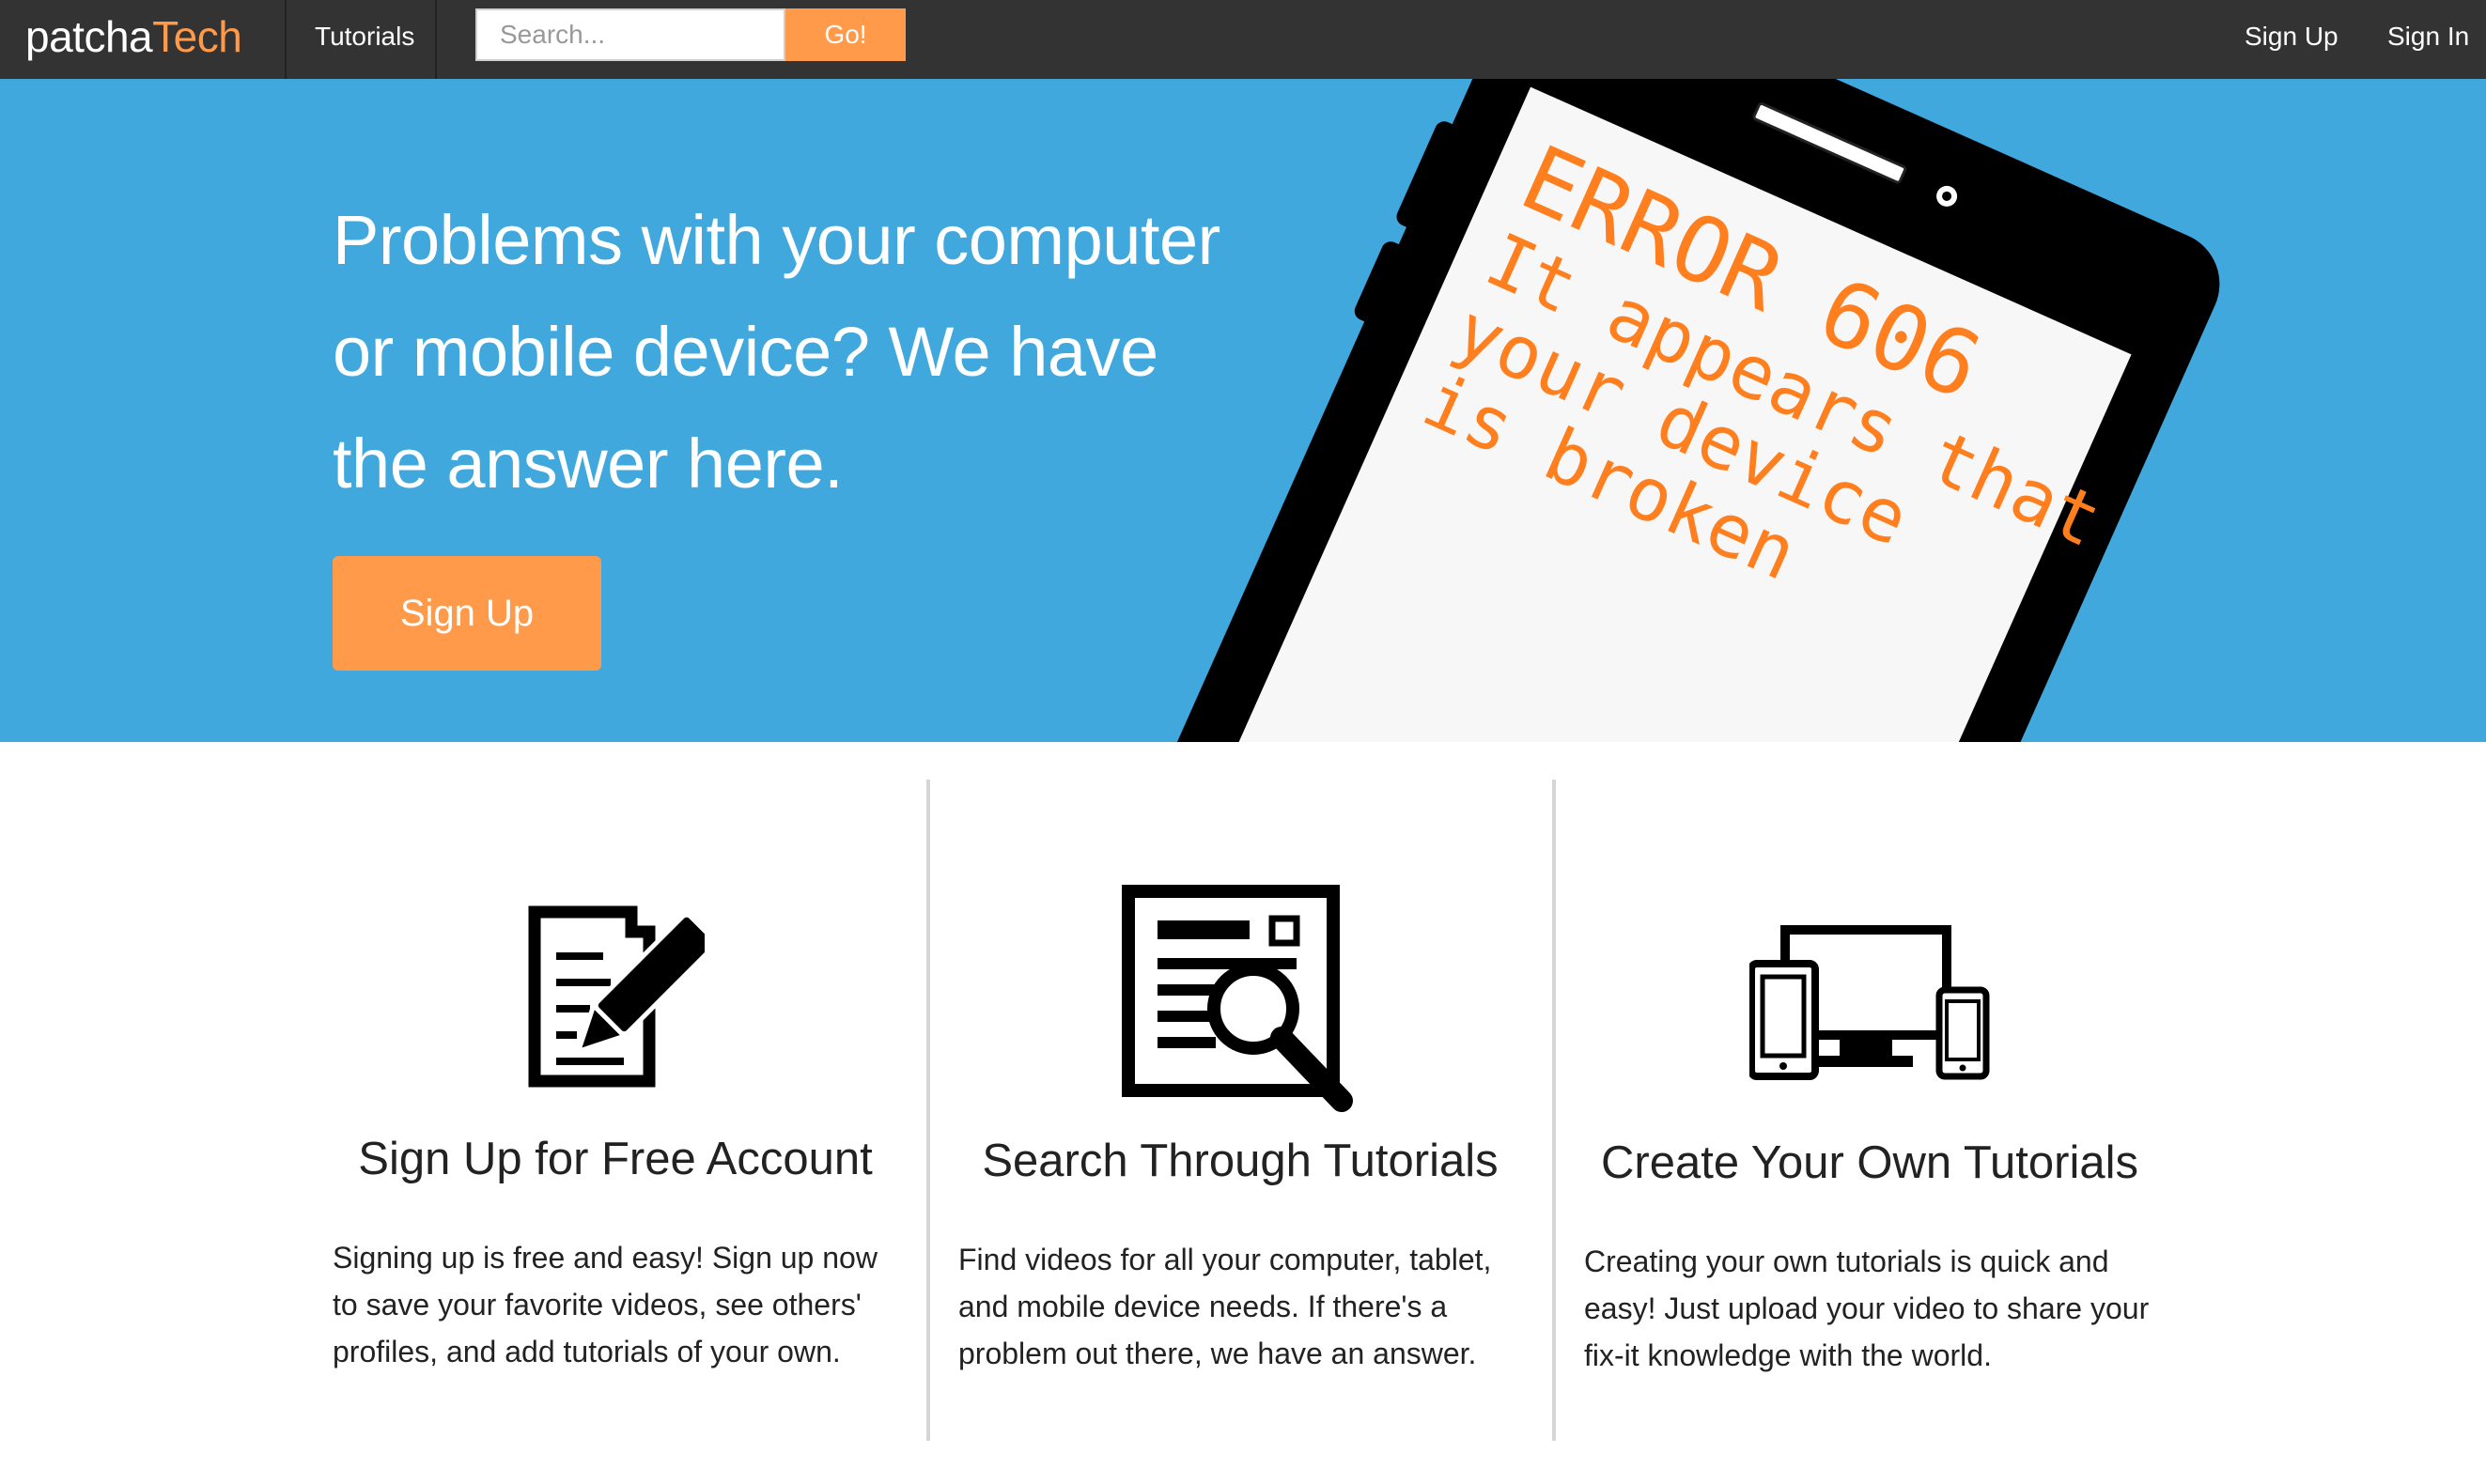  I want to click on monitor-base, so click(1866, 1061).